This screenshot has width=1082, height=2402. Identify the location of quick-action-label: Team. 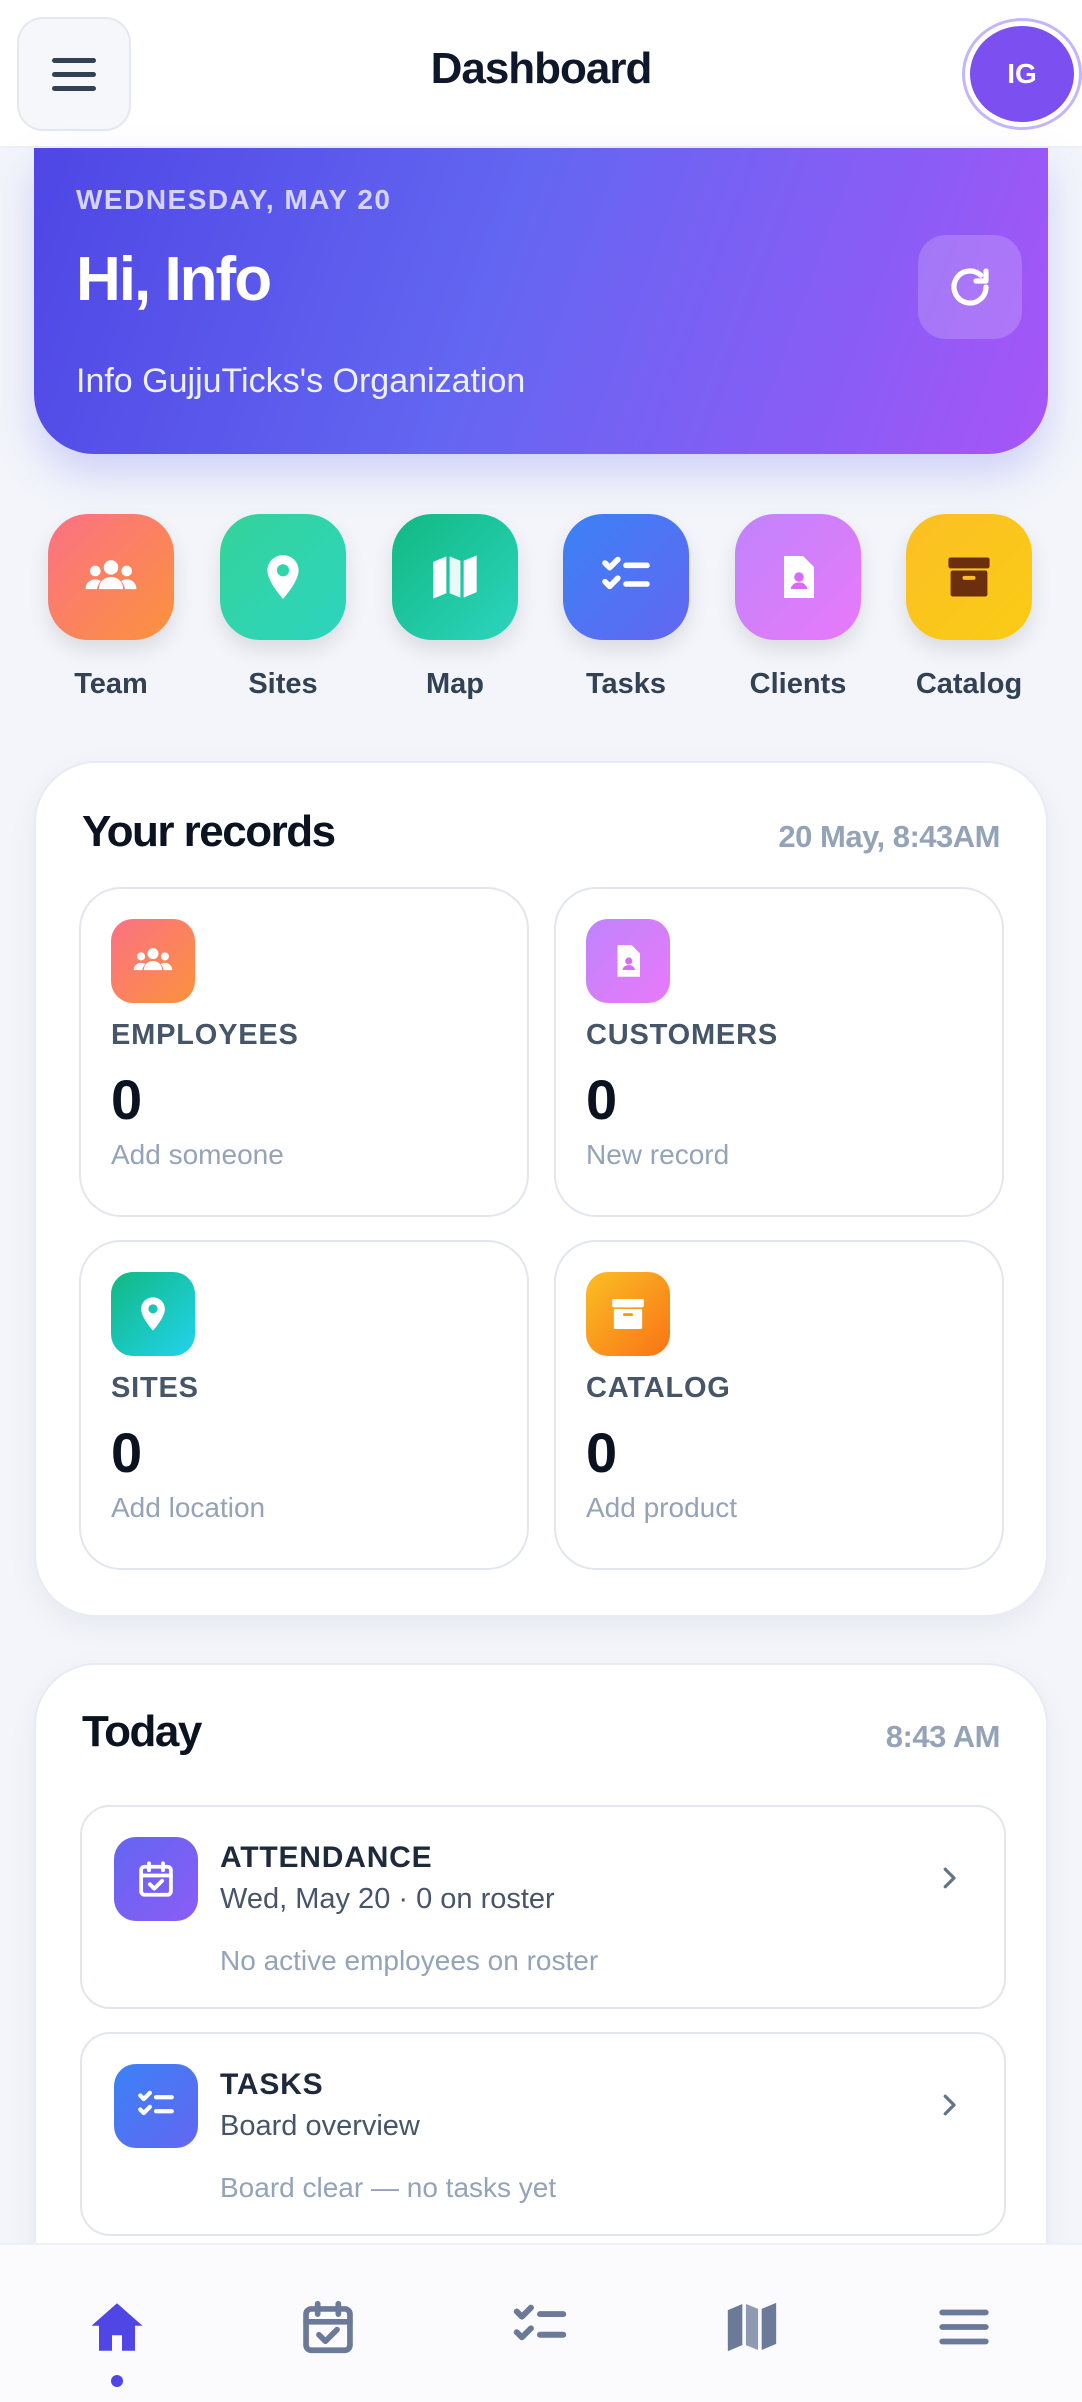
(111, 684).